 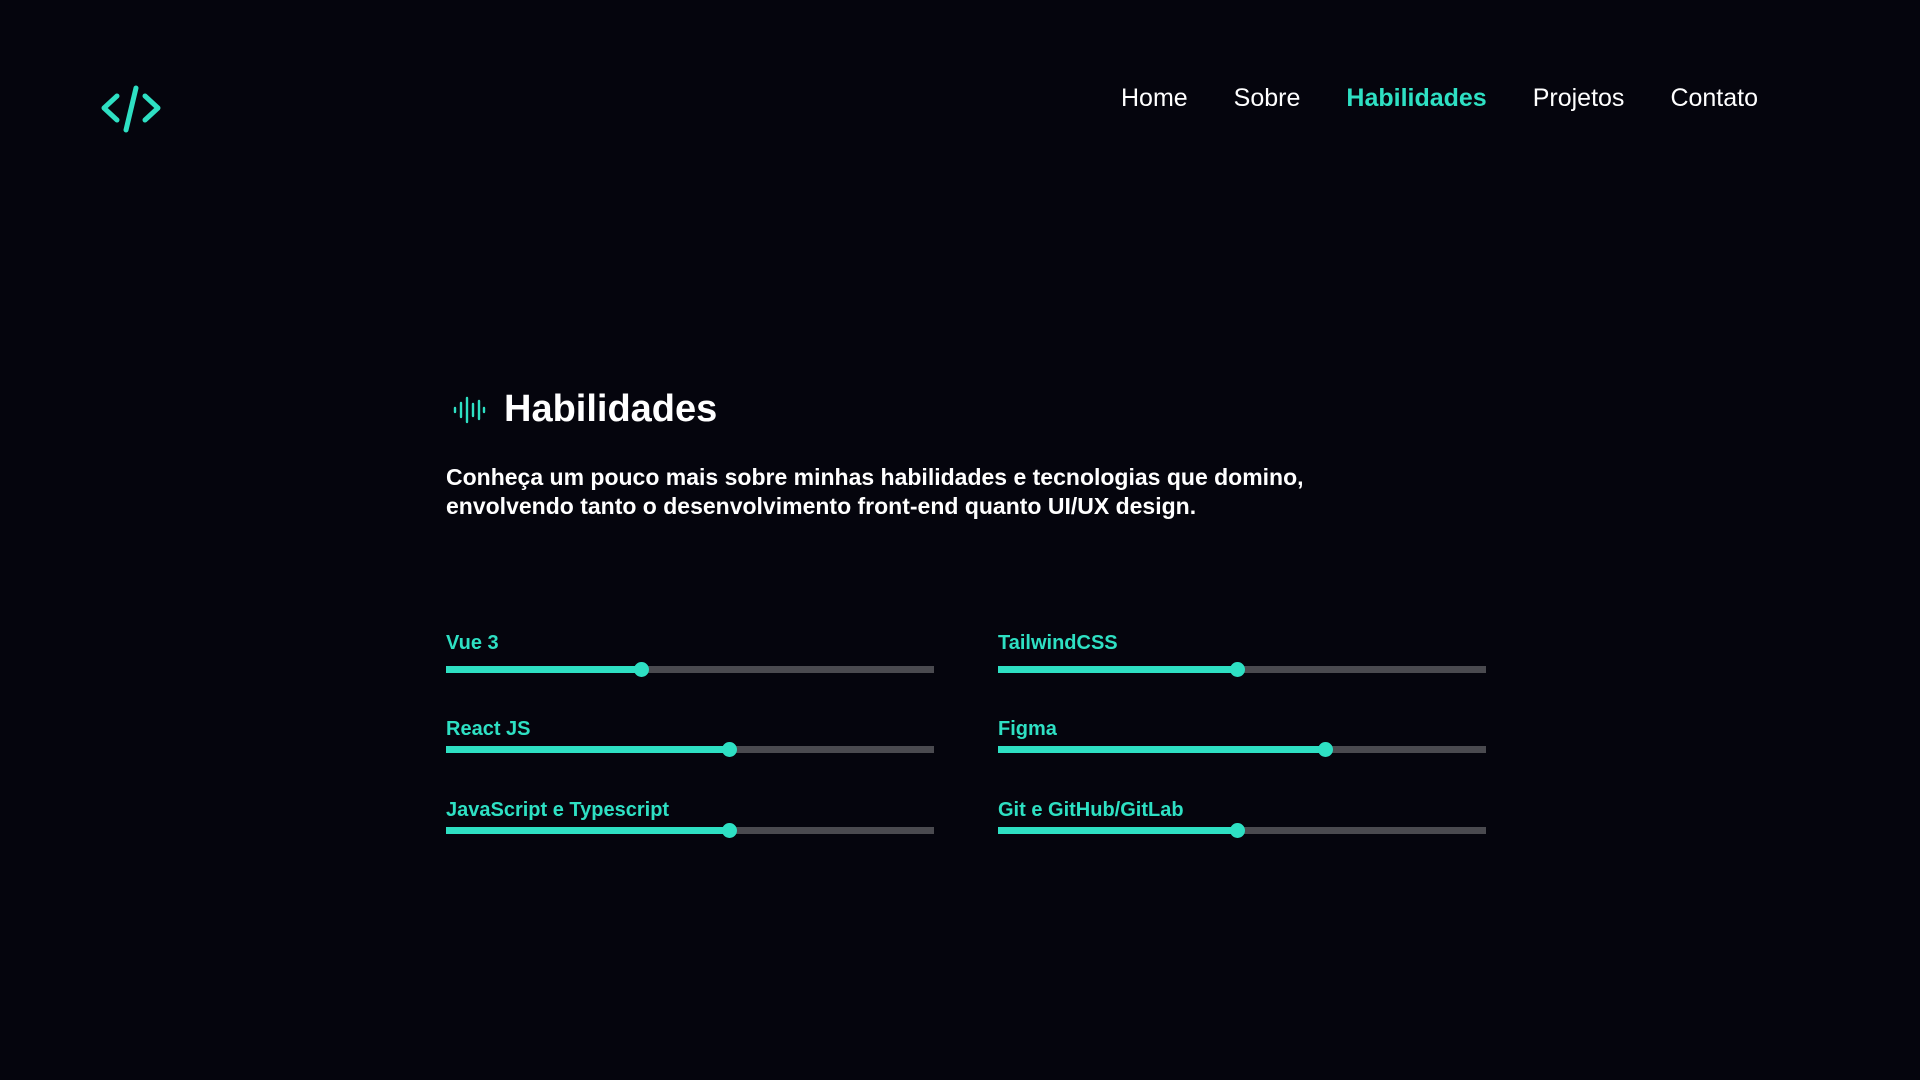 I want to click on skill-git: Git e GitHub/GitLab, so click(x=1242, y=818).